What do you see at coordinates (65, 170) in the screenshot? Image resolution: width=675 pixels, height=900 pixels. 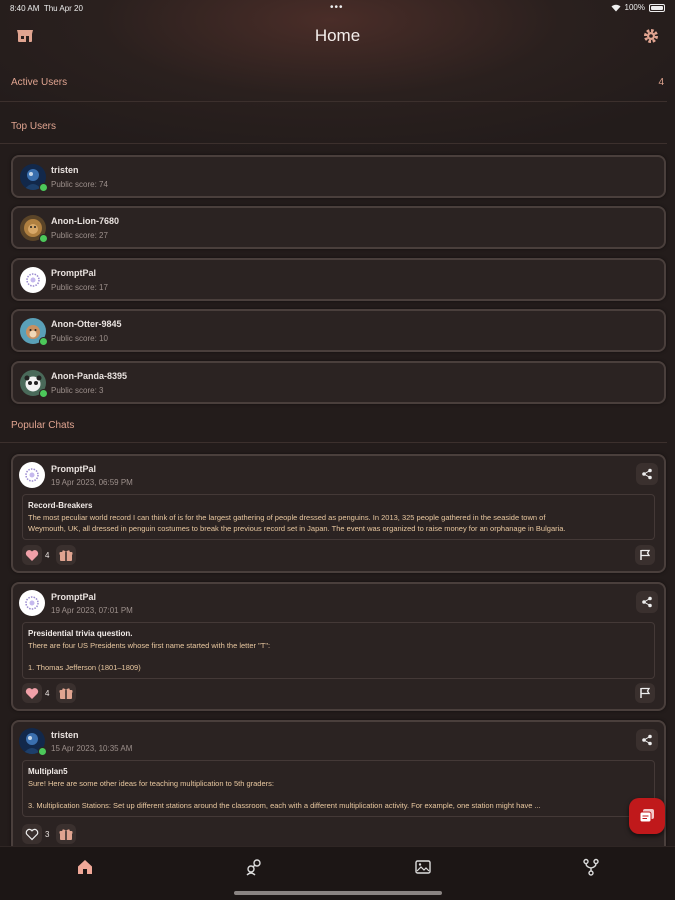 I see `user-name: tristen` at bounding box center [65, 170].